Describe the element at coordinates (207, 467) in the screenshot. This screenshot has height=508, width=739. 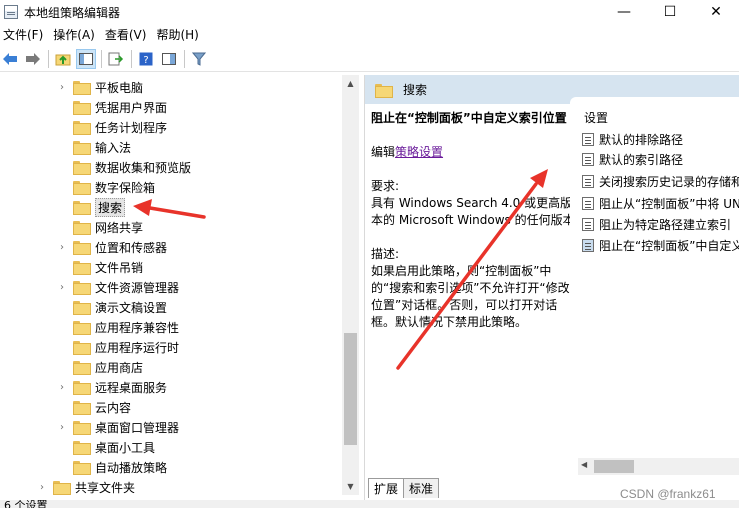
I see `tree-item: 自动播放策略` at that location.